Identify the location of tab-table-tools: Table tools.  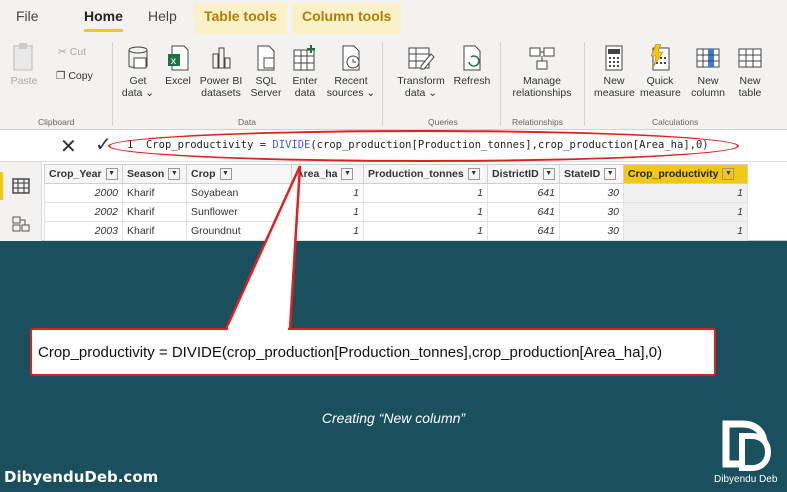
(240, 18).